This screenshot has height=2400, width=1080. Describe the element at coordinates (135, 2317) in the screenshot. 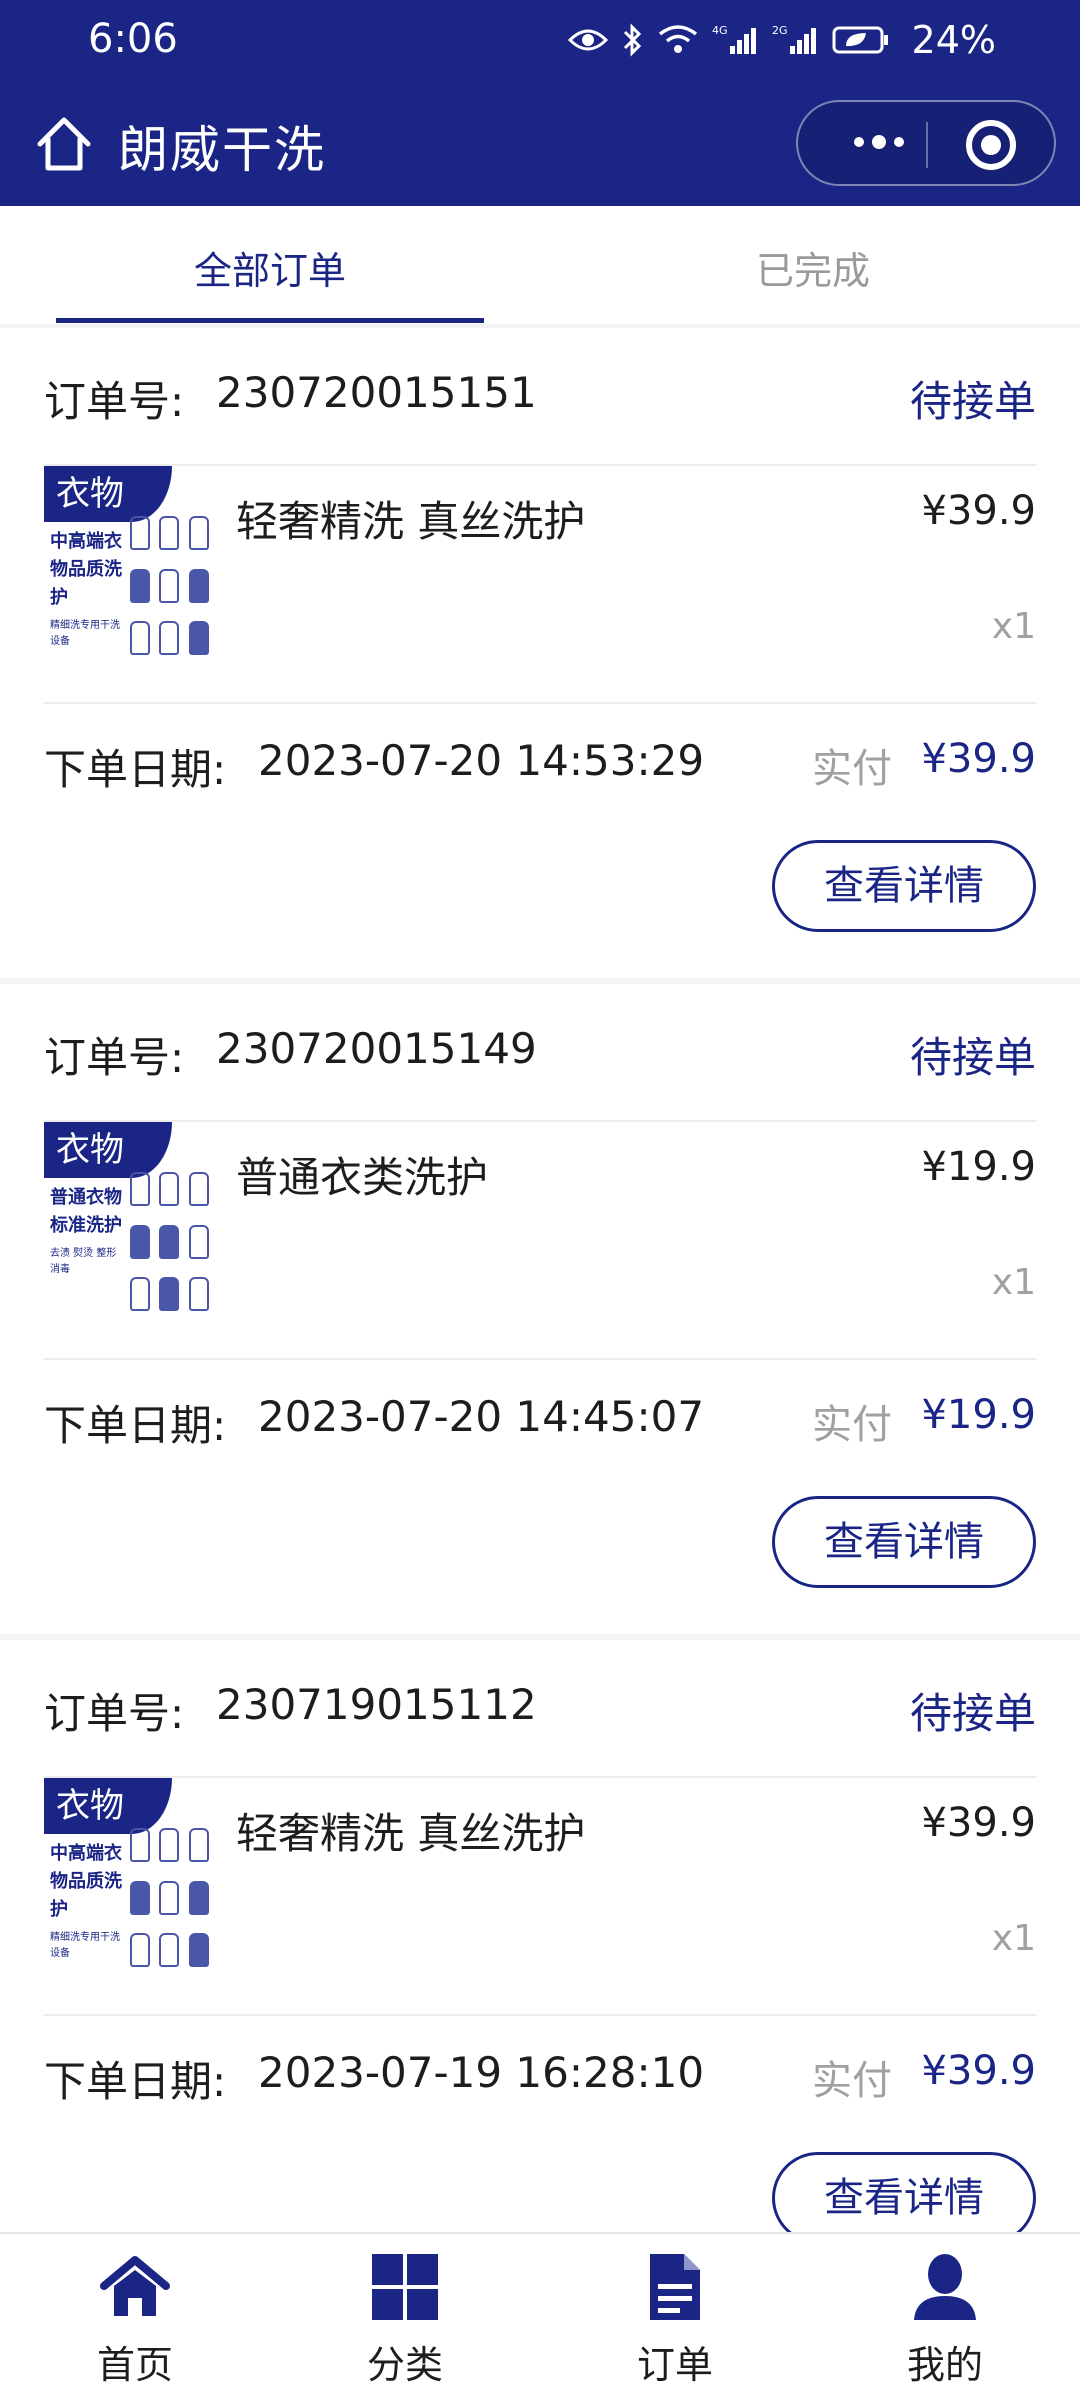

I see `nav-home: 首页` at that location.